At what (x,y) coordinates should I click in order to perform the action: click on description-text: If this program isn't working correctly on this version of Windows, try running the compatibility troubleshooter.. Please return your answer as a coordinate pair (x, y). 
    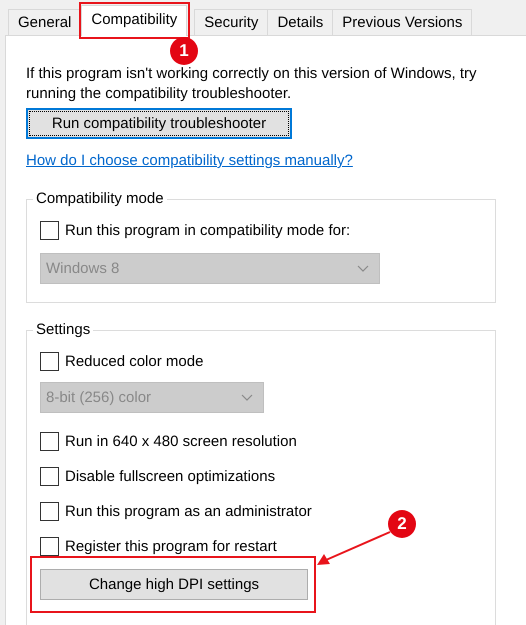
    Looking at the image, I should click on (252, 84).